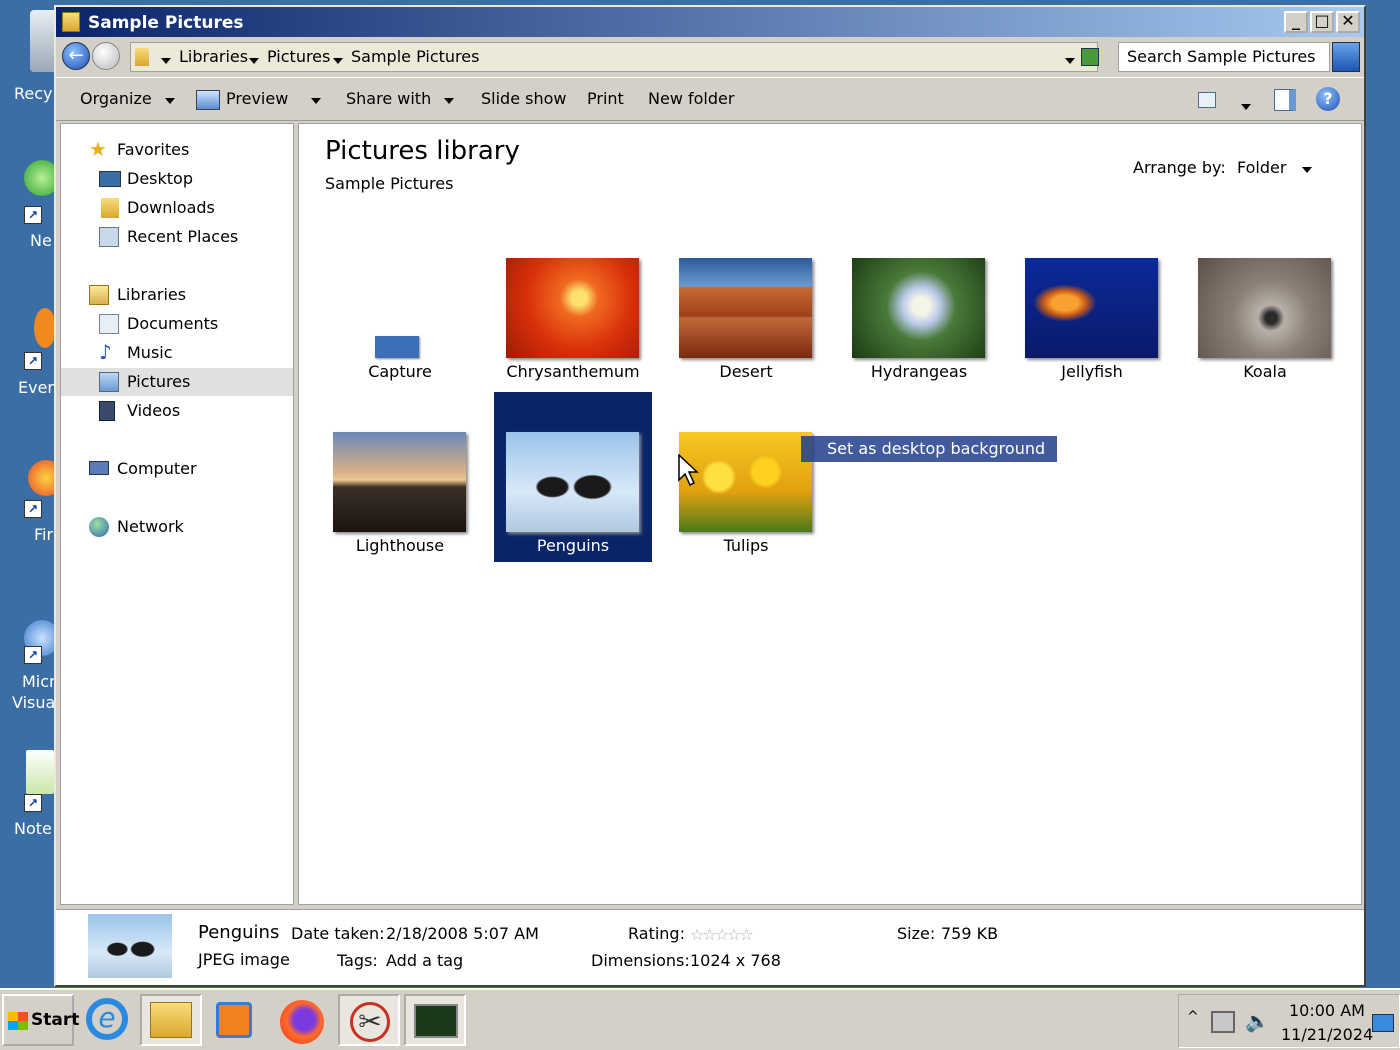  I want to click on address-field: Libraries Pictures Sample Pictures, so click(614, 57).